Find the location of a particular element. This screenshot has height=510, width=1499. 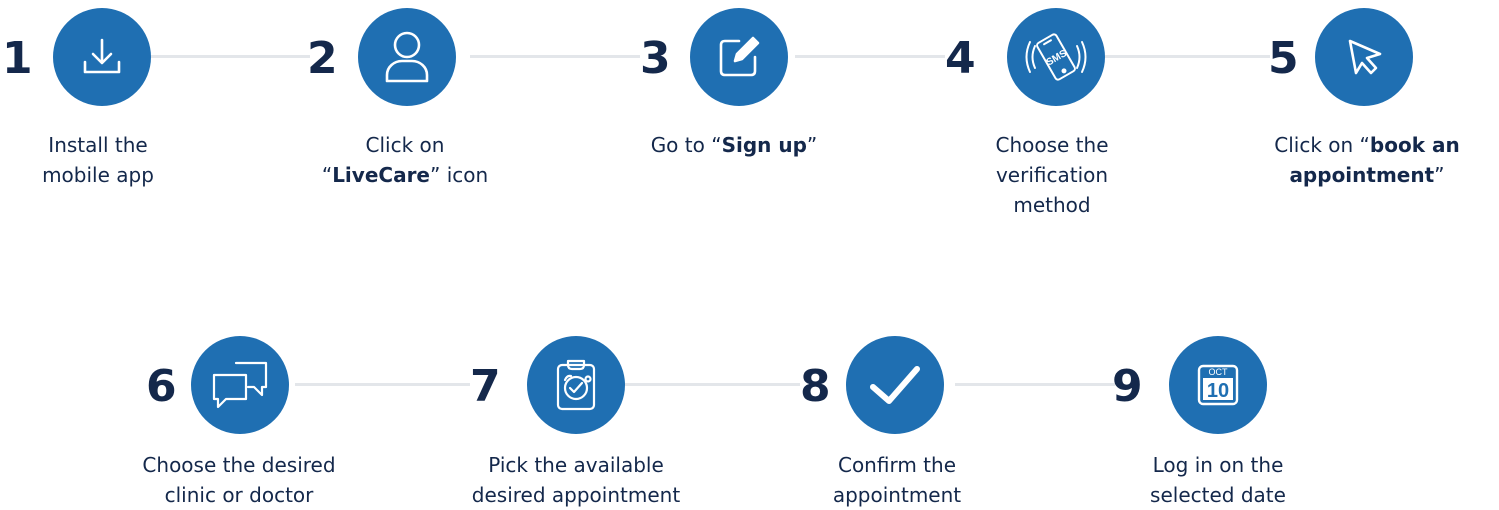

step-label: Go to “Sign up” is located at coordinates (734, 145).